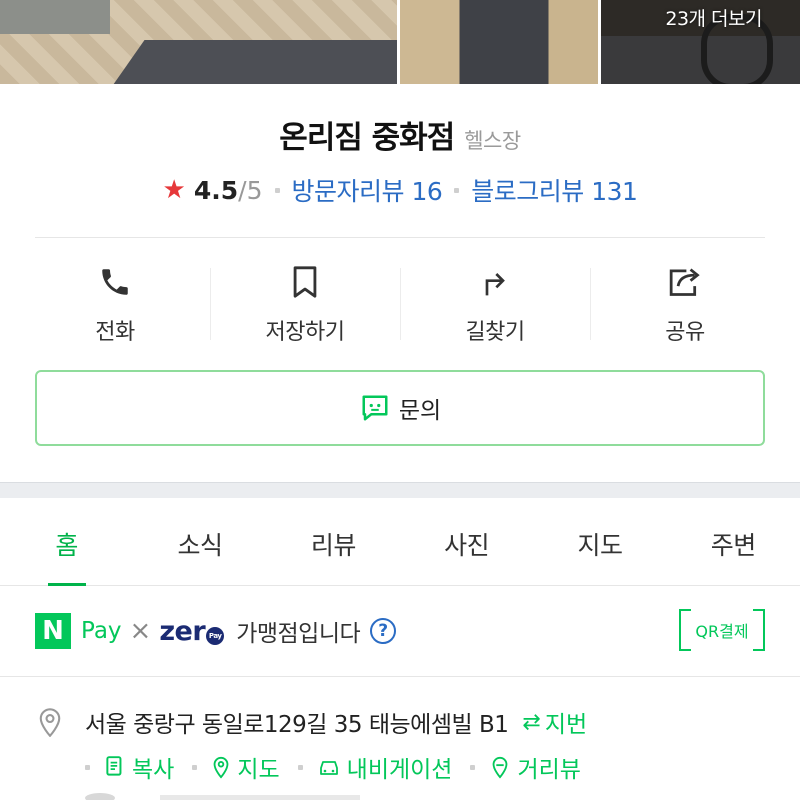 This screenshot has height=800, width=800. Describe the element at coordinates (495, 303) in the screenshot. I see `directions-button: 길찾기` at that location.